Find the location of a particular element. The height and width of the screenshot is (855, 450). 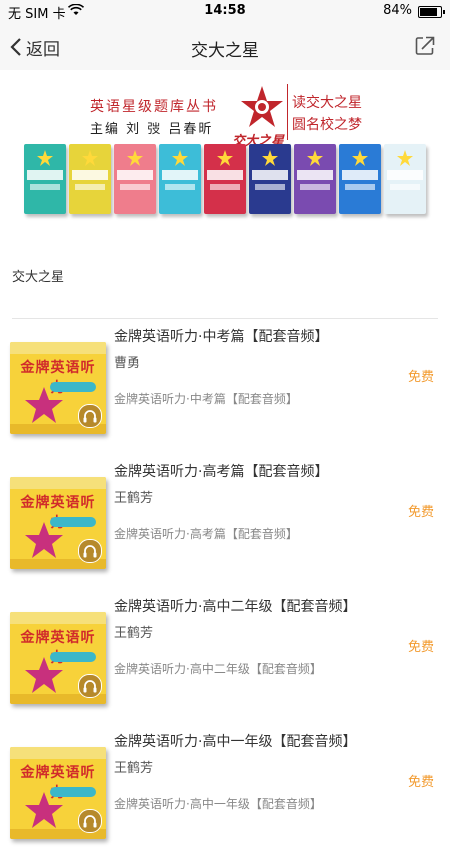

section-divider is located at coordinates (225, 318).